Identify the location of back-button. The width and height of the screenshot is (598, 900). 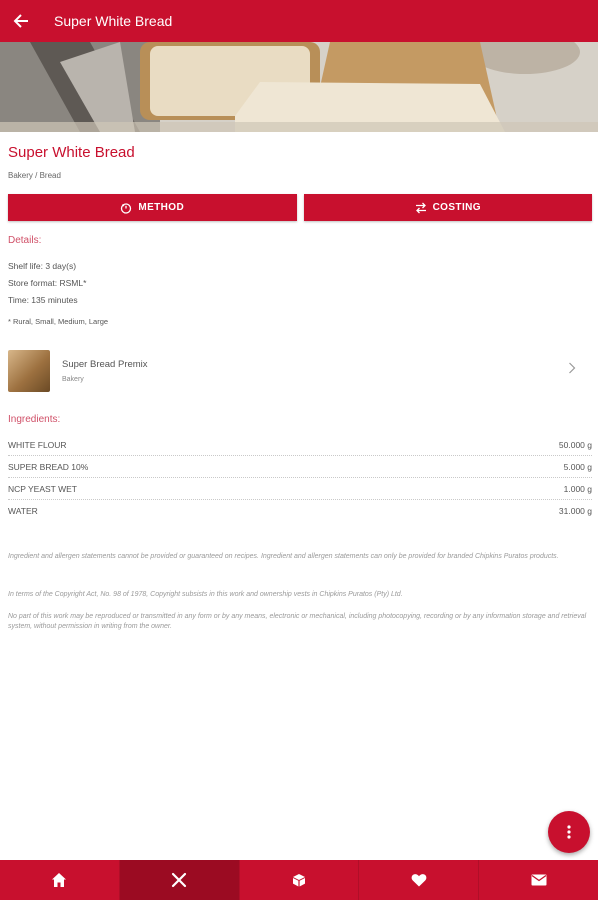
(21, 21).